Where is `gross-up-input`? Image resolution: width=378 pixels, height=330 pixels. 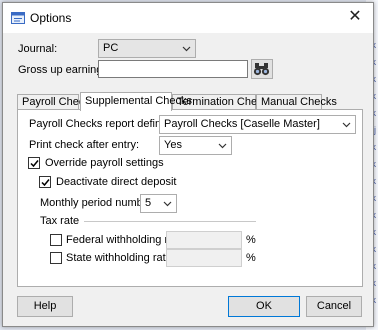 gross-up-input is located at coordinates (173, 69).